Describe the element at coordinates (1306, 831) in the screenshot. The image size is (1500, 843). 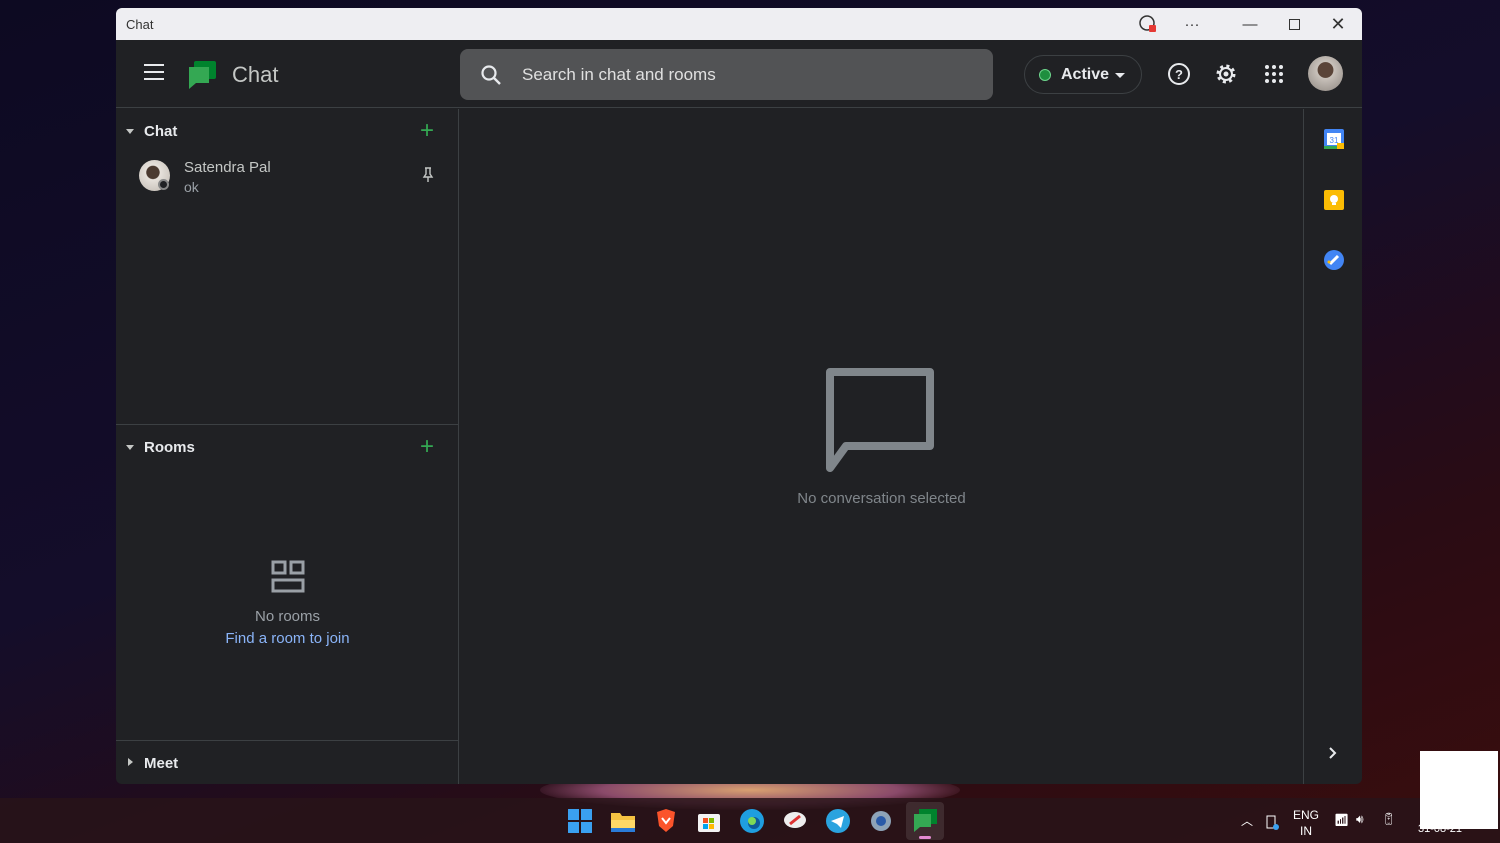
I see `region-code: IN` at that location.